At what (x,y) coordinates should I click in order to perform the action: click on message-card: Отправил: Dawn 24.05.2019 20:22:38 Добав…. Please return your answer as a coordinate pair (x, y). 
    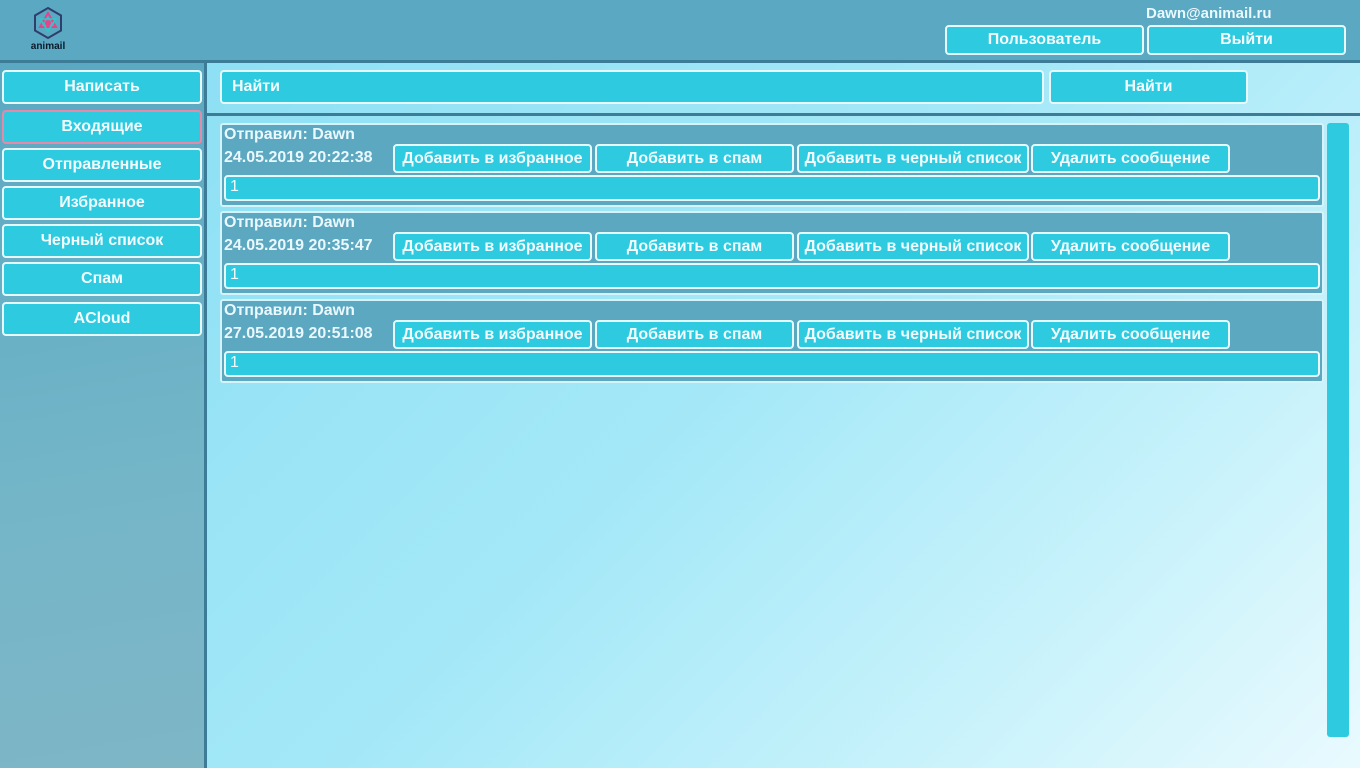
    Looking at the image, I should click on (772, 165).